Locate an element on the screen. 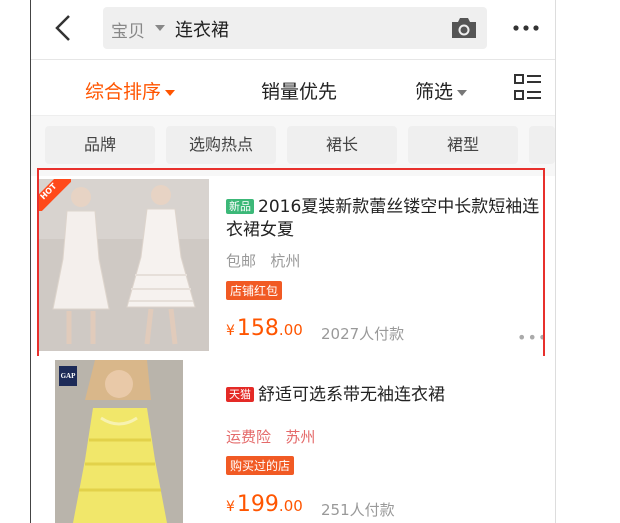 The image size is (620, 523). location-label: 苏州 is located at coordinates (300, 437).